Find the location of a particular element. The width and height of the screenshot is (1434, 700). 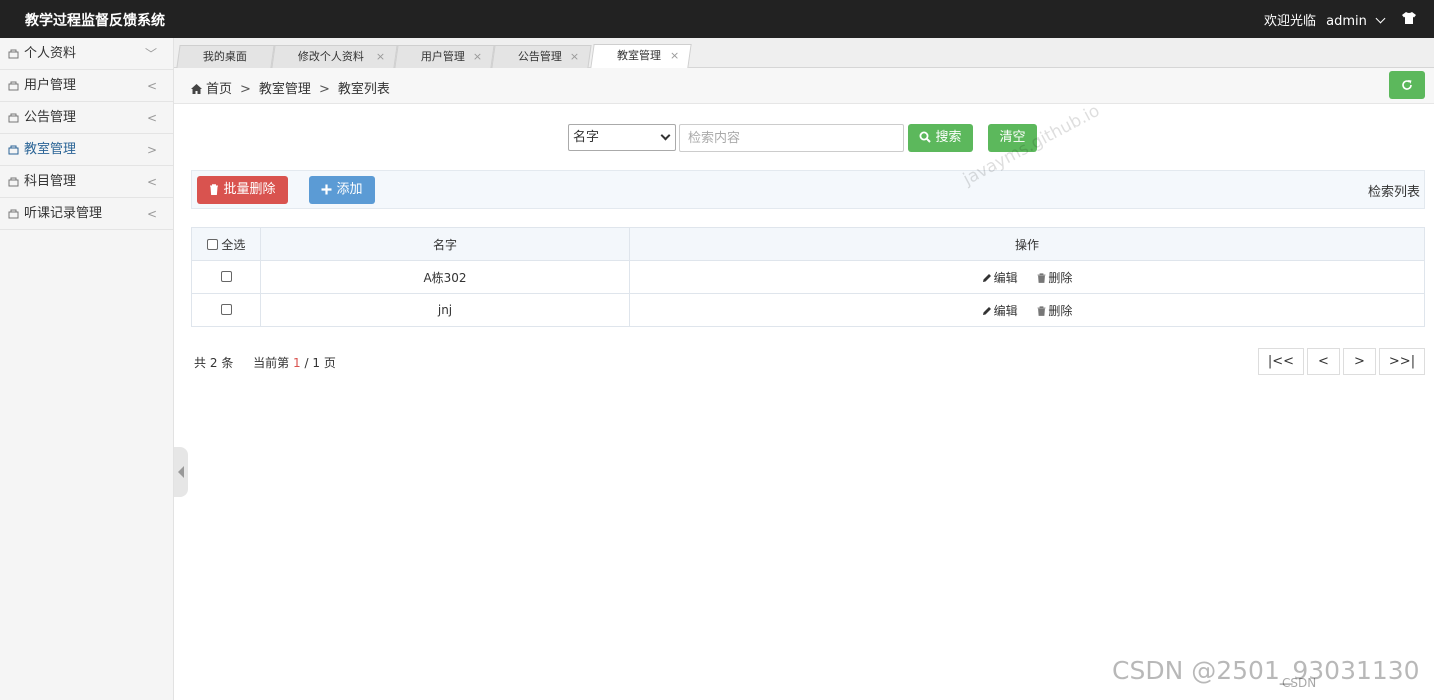

username: admin is located at coordinates (1346, 21).